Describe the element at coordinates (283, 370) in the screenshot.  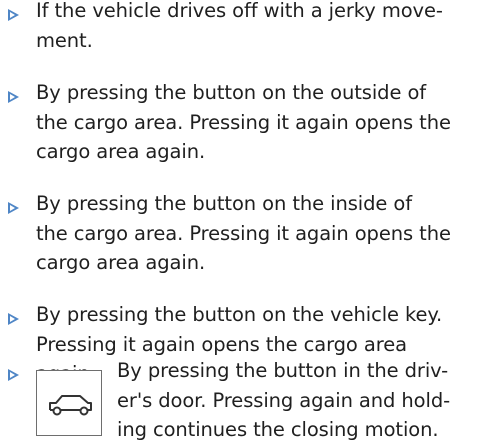
I see `text-line: By pressing the button in the driv-` at that location.